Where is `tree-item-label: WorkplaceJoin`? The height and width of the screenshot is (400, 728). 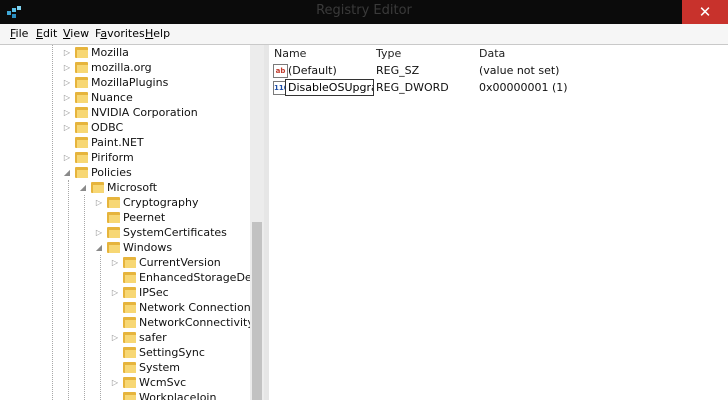
tree-item-label: WorkplaceJoin is located at coordinates (178, 395).